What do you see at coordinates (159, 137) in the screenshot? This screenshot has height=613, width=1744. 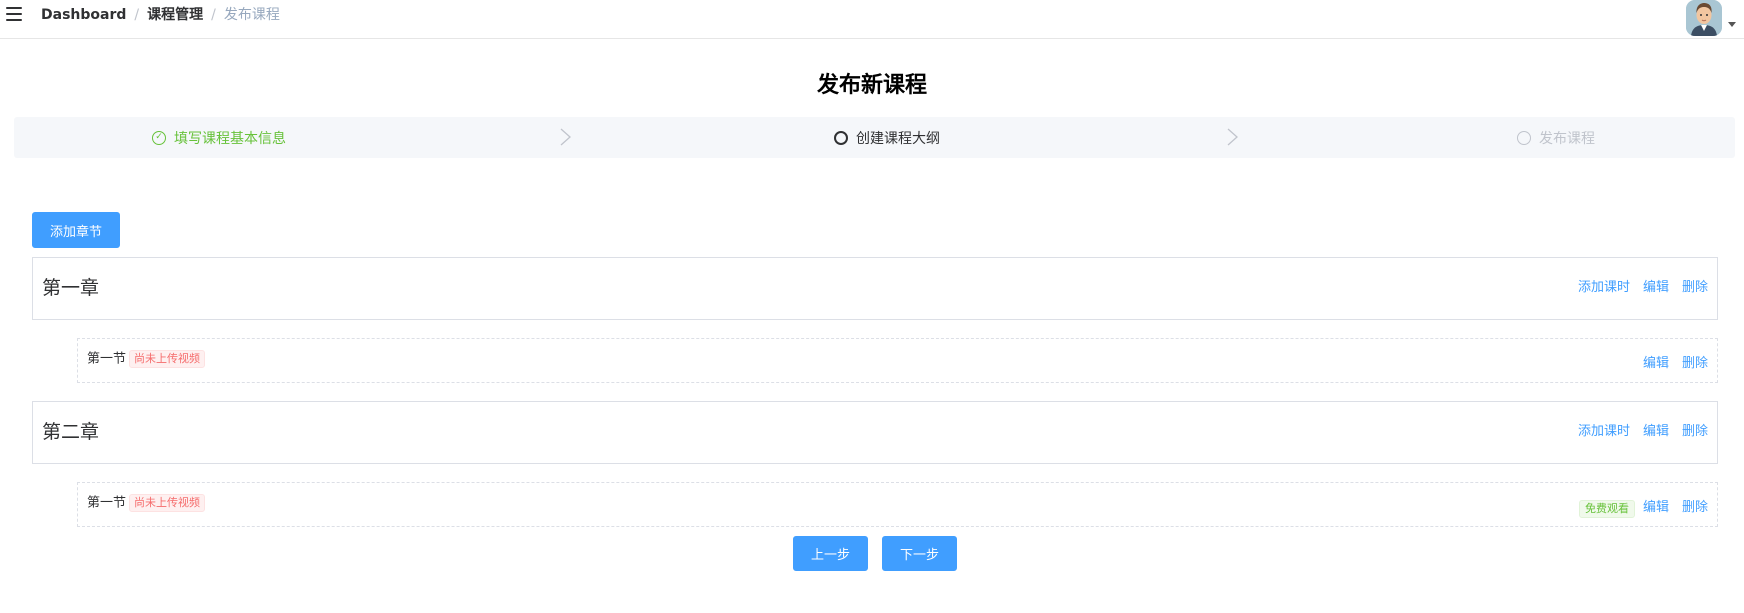 I see `check-circle-icon: ✓` at bounding box center [159, 137].